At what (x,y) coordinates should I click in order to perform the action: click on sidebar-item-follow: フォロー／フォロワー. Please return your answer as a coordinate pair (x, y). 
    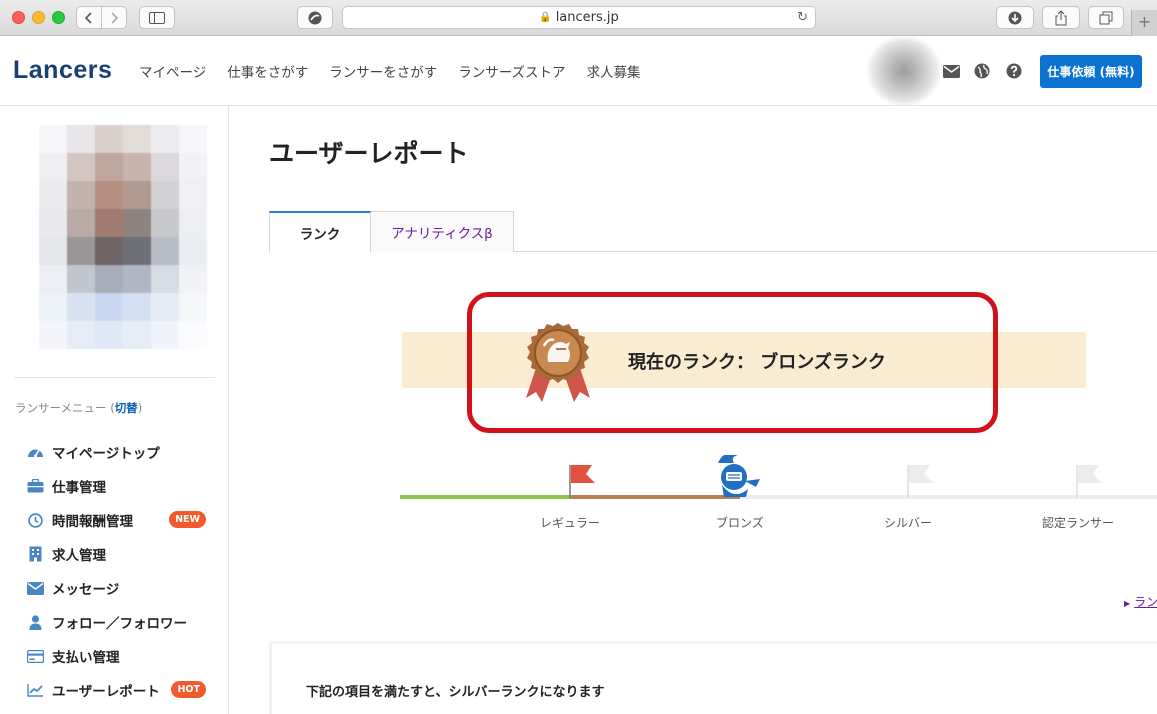
    Looking at the image, I should click on (121, 622).